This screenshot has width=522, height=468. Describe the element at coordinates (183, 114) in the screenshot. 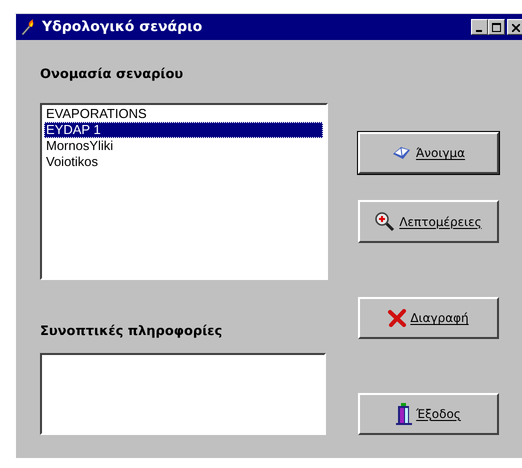

I see `list-item: EVAPORATIONS` at that location.